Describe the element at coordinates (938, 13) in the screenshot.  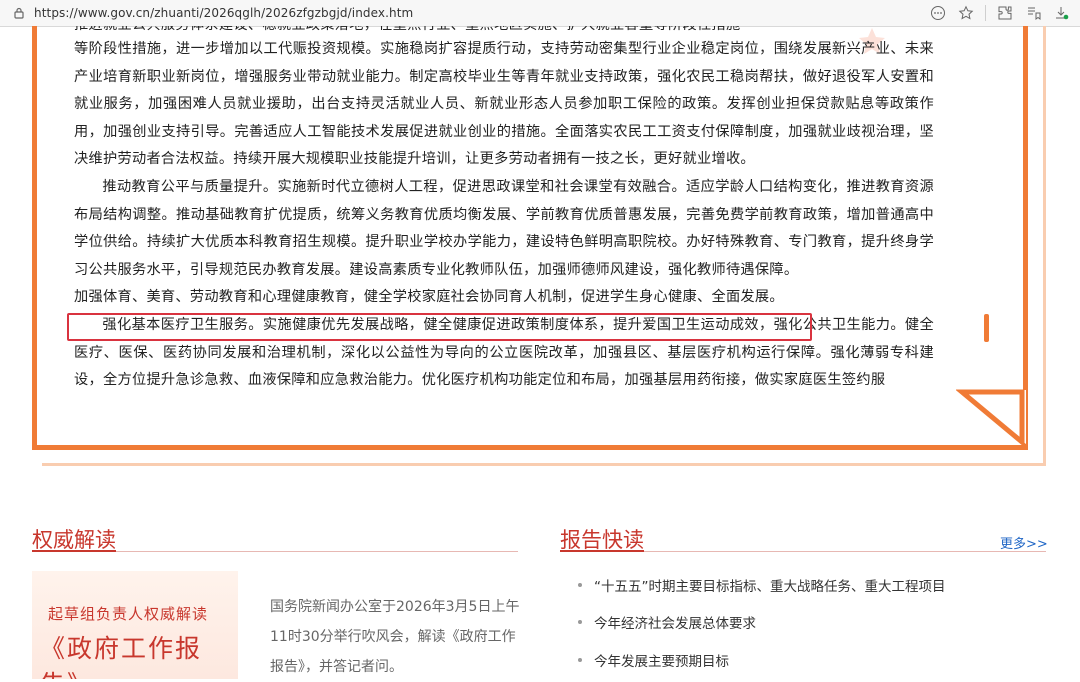
I see `more-icon` at that location.